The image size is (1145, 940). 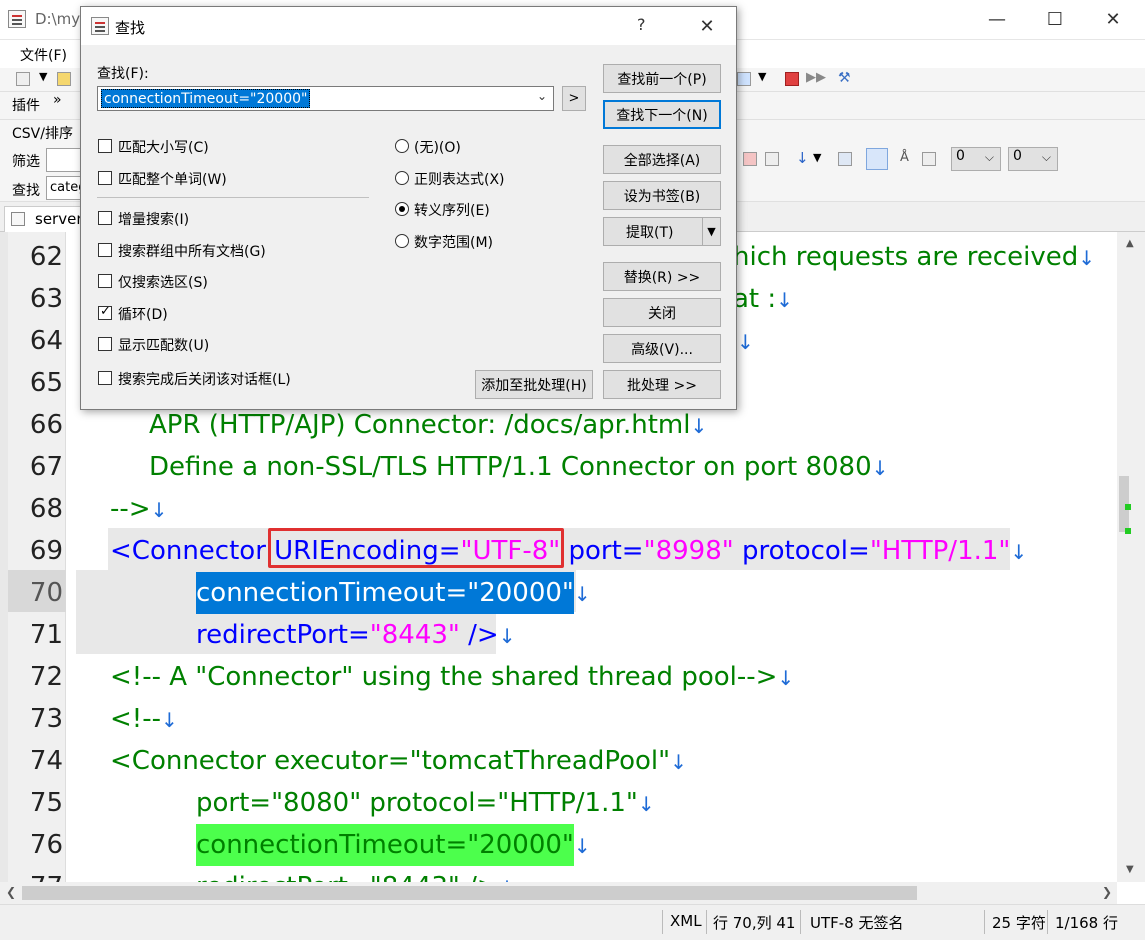 I want to click on line-number: 66, so click(x=46, y=425).